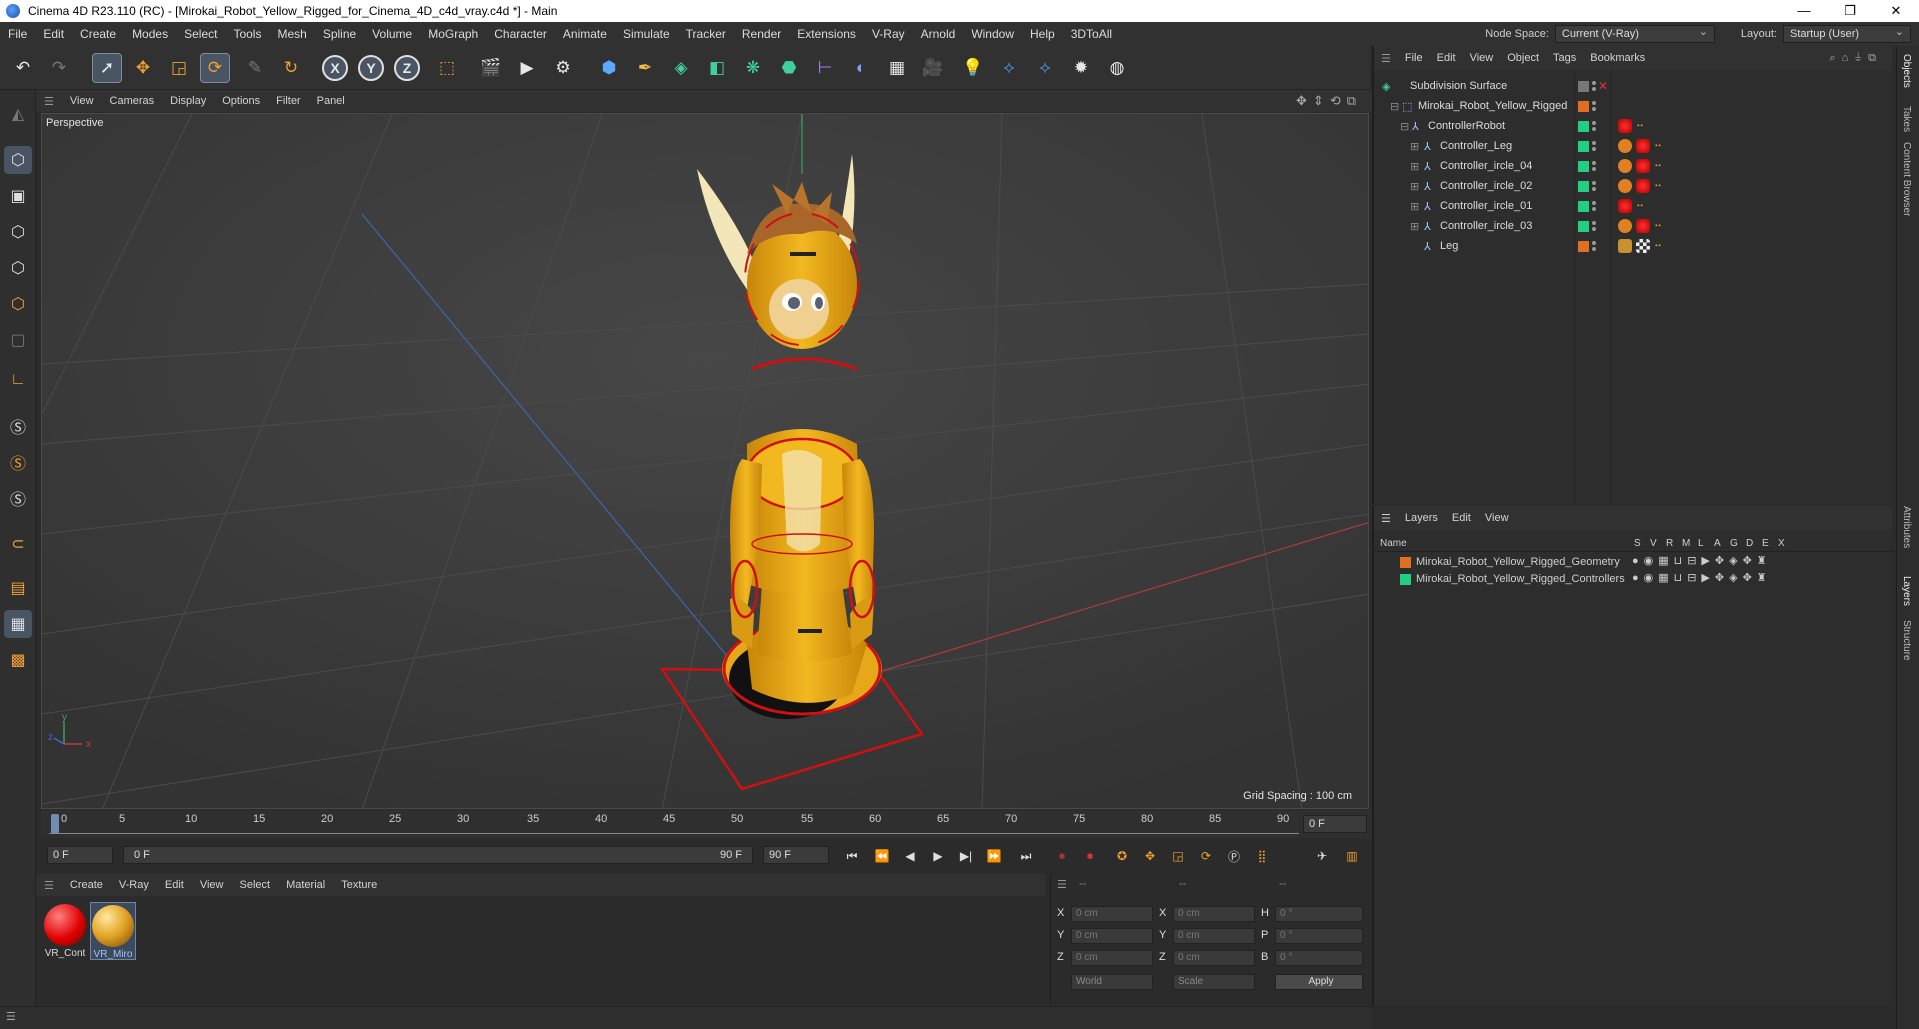 Image resolution: width=1919 pixels, height=1029 pixels. Describe the element at coordinates (1523, 58) in the screenshot. I see `objects-menu-object: Object` at that location.